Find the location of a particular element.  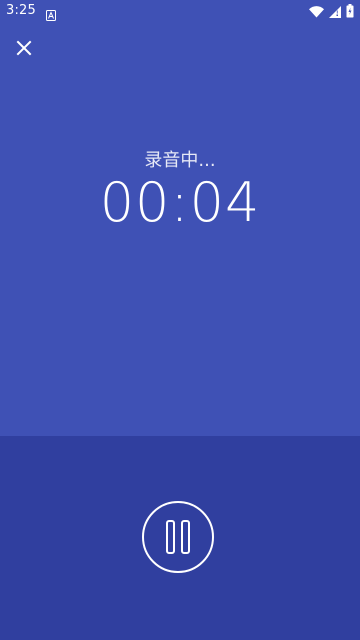

pause-button is located at coordinates (178, 537).